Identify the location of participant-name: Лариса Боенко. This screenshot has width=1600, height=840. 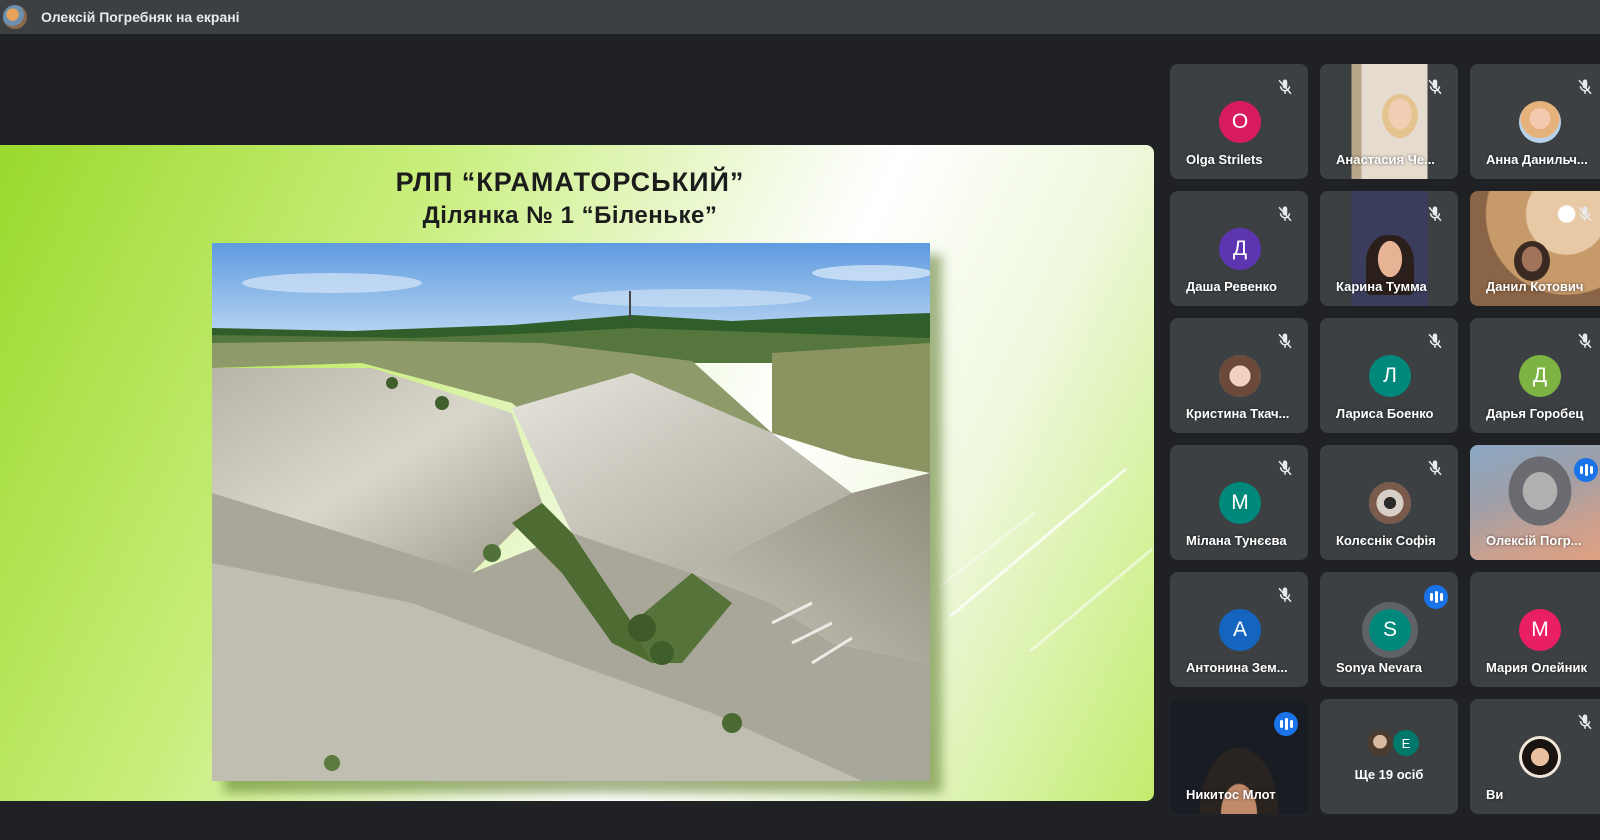
(1385, 413).